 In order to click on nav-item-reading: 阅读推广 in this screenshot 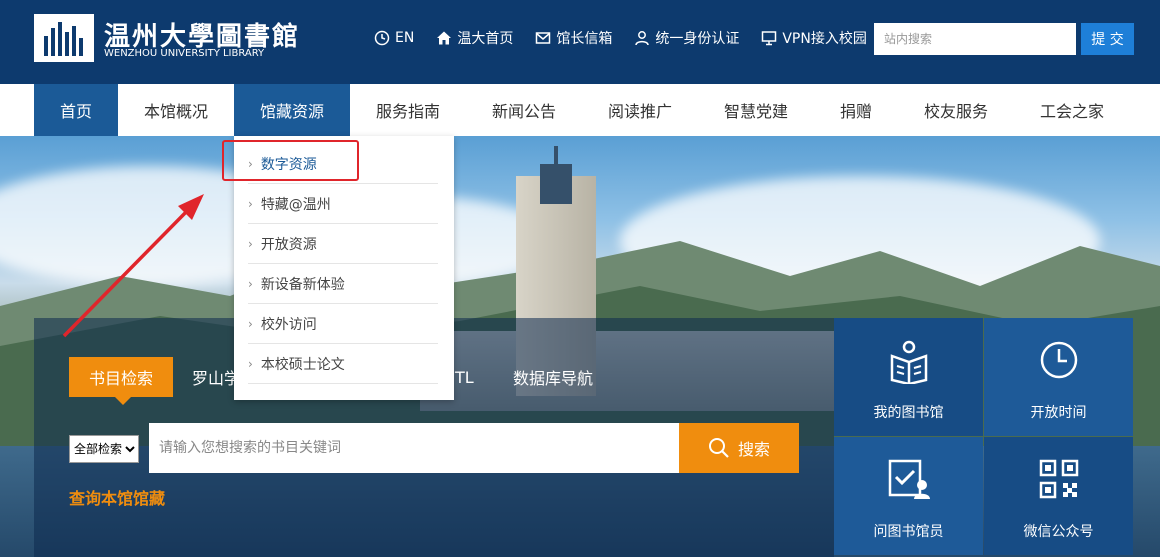, I will do `click(640, 110)`.